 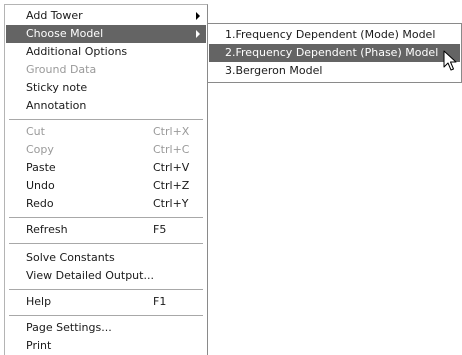 What do you see at coordinates (40, 149) in the screenshot?
I see `menu-item-label: Copy` at bounding box center [40, 149].